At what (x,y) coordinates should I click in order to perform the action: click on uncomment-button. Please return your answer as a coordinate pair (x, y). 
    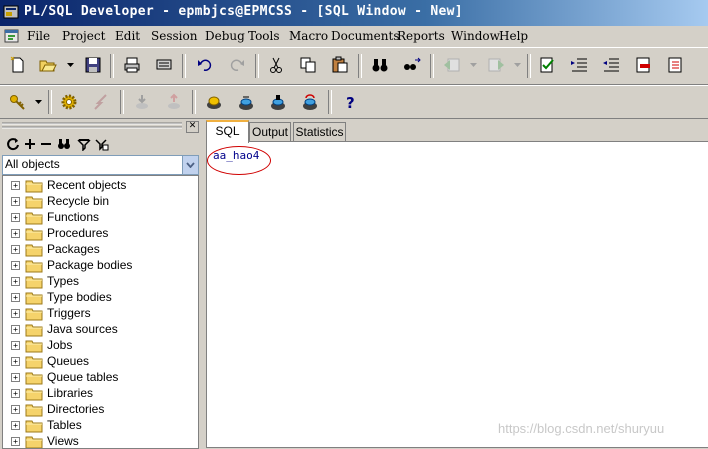
    Looking at the image, I should click on (675, 65).